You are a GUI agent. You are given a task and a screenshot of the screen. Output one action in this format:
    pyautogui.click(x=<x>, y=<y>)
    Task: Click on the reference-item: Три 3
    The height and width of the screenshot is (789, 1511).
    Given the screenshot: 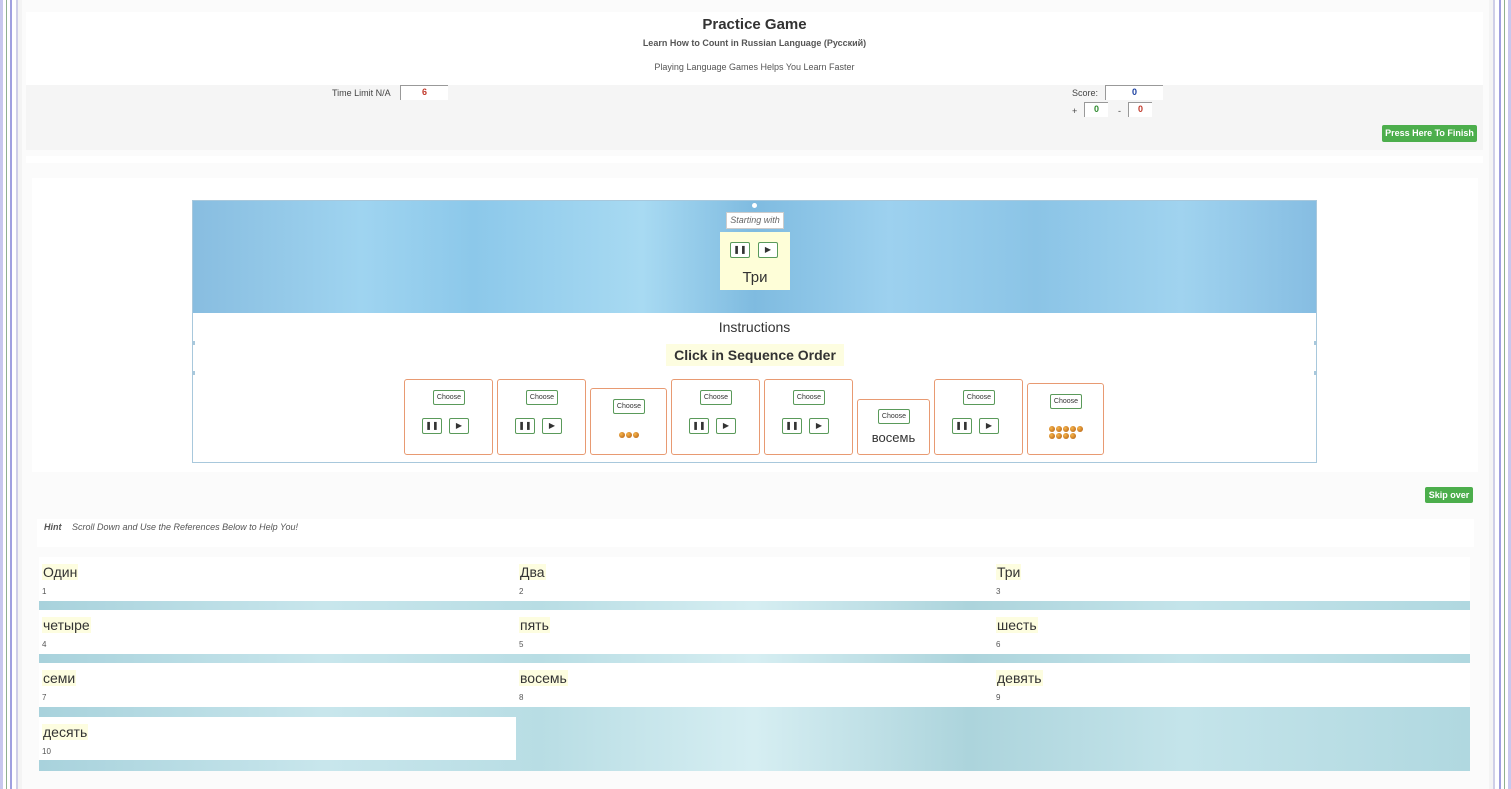 What is the action you would take?
    pyautogui.click(x=1231, y=579)
    